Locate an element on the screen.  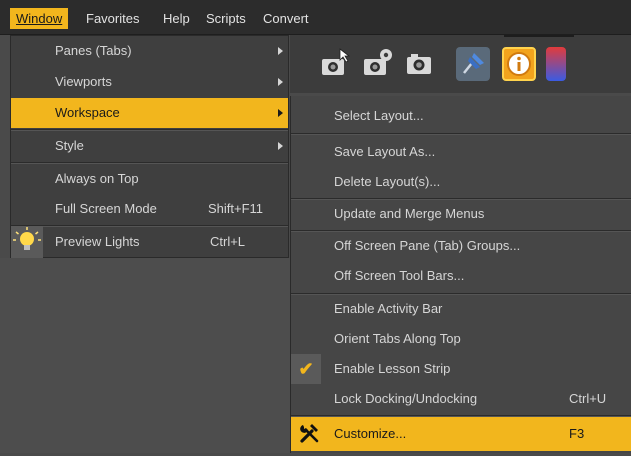
menu-window: Window is located at coordinates (39, 18).